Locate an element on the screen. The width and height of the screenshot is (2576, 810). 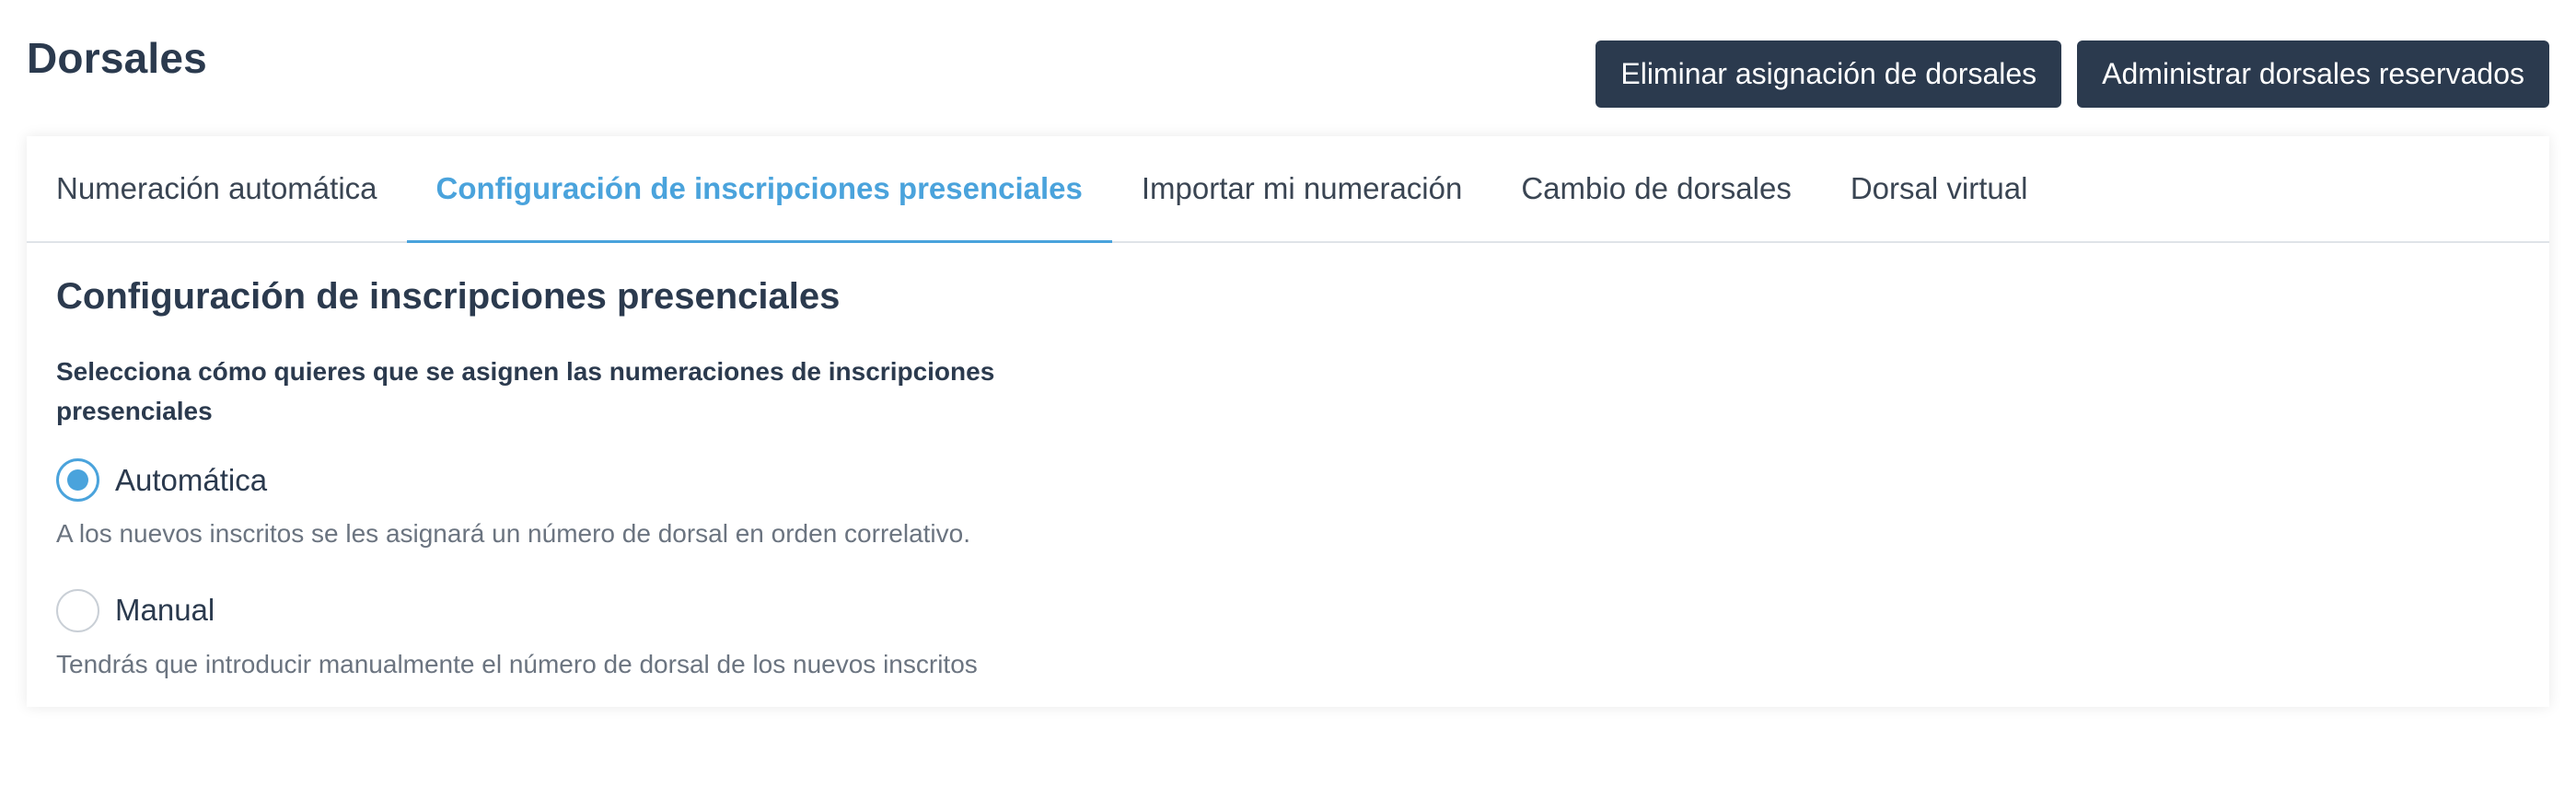
page-title: Dorsales is located at coordinates (117, 58).